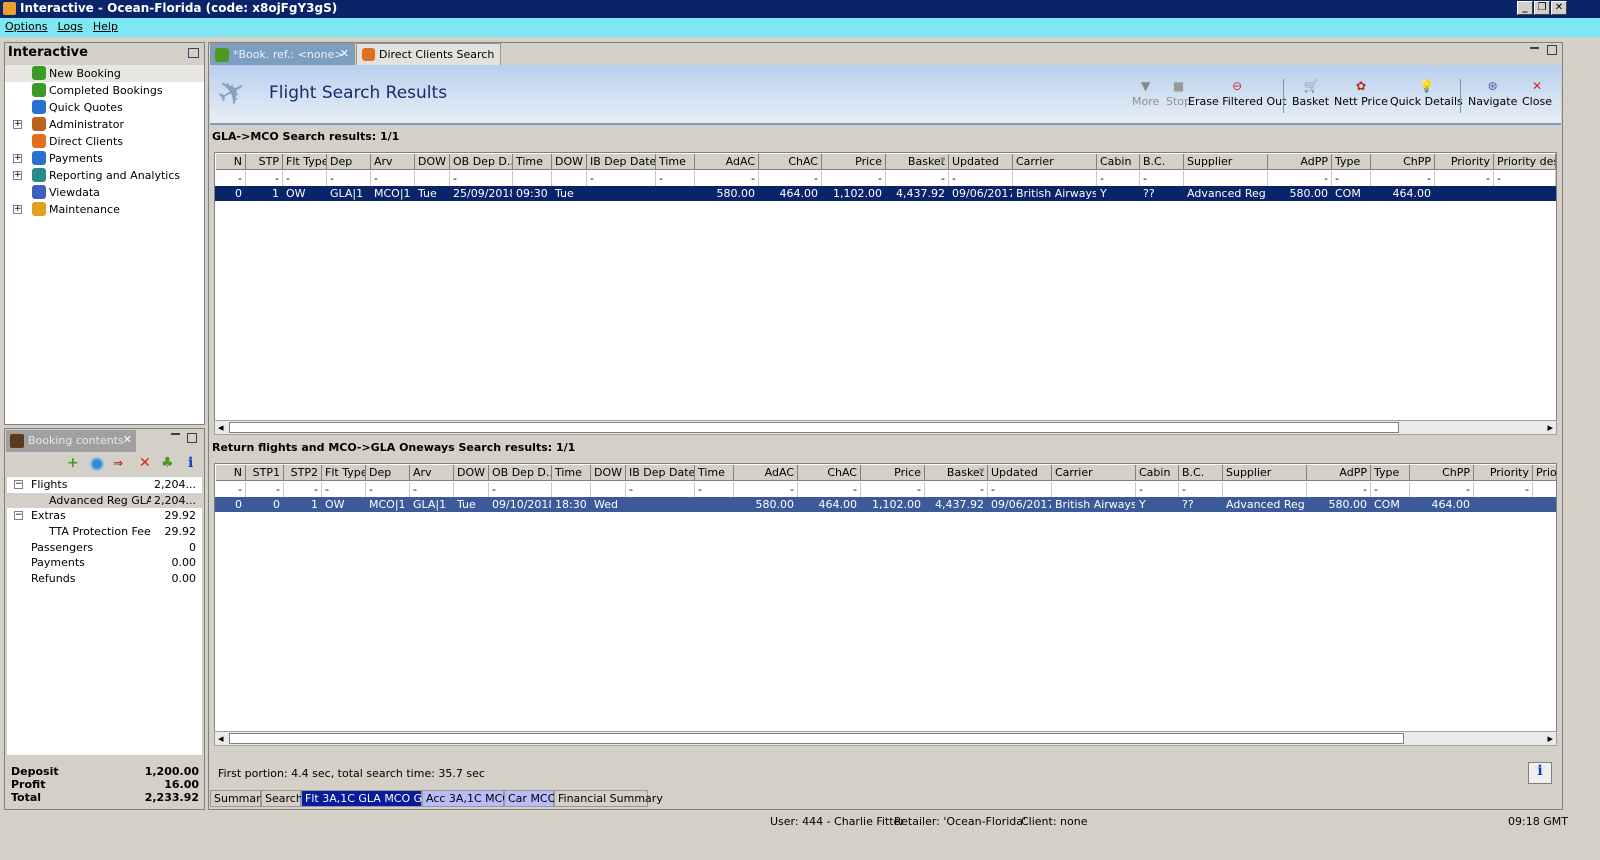  Describe the element at coordinates (104, 90) in the screenshot. I see `nav-item-completed-bookings: Completed Bookings` at that location.